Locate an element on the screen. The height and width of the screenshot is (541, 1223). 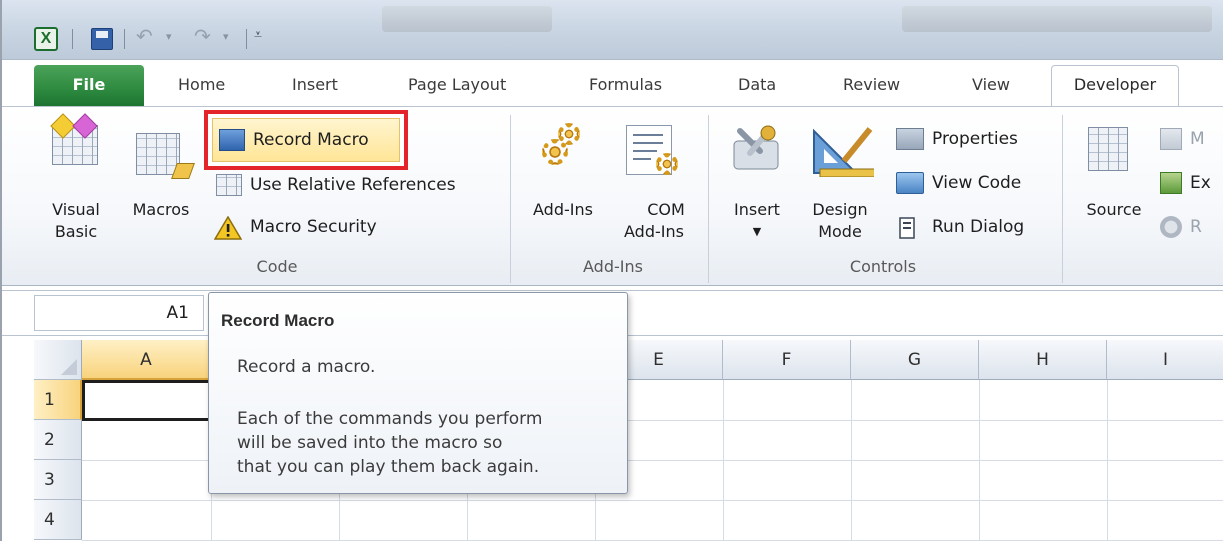
tab-home: Home is located at coordinates (201, 84).